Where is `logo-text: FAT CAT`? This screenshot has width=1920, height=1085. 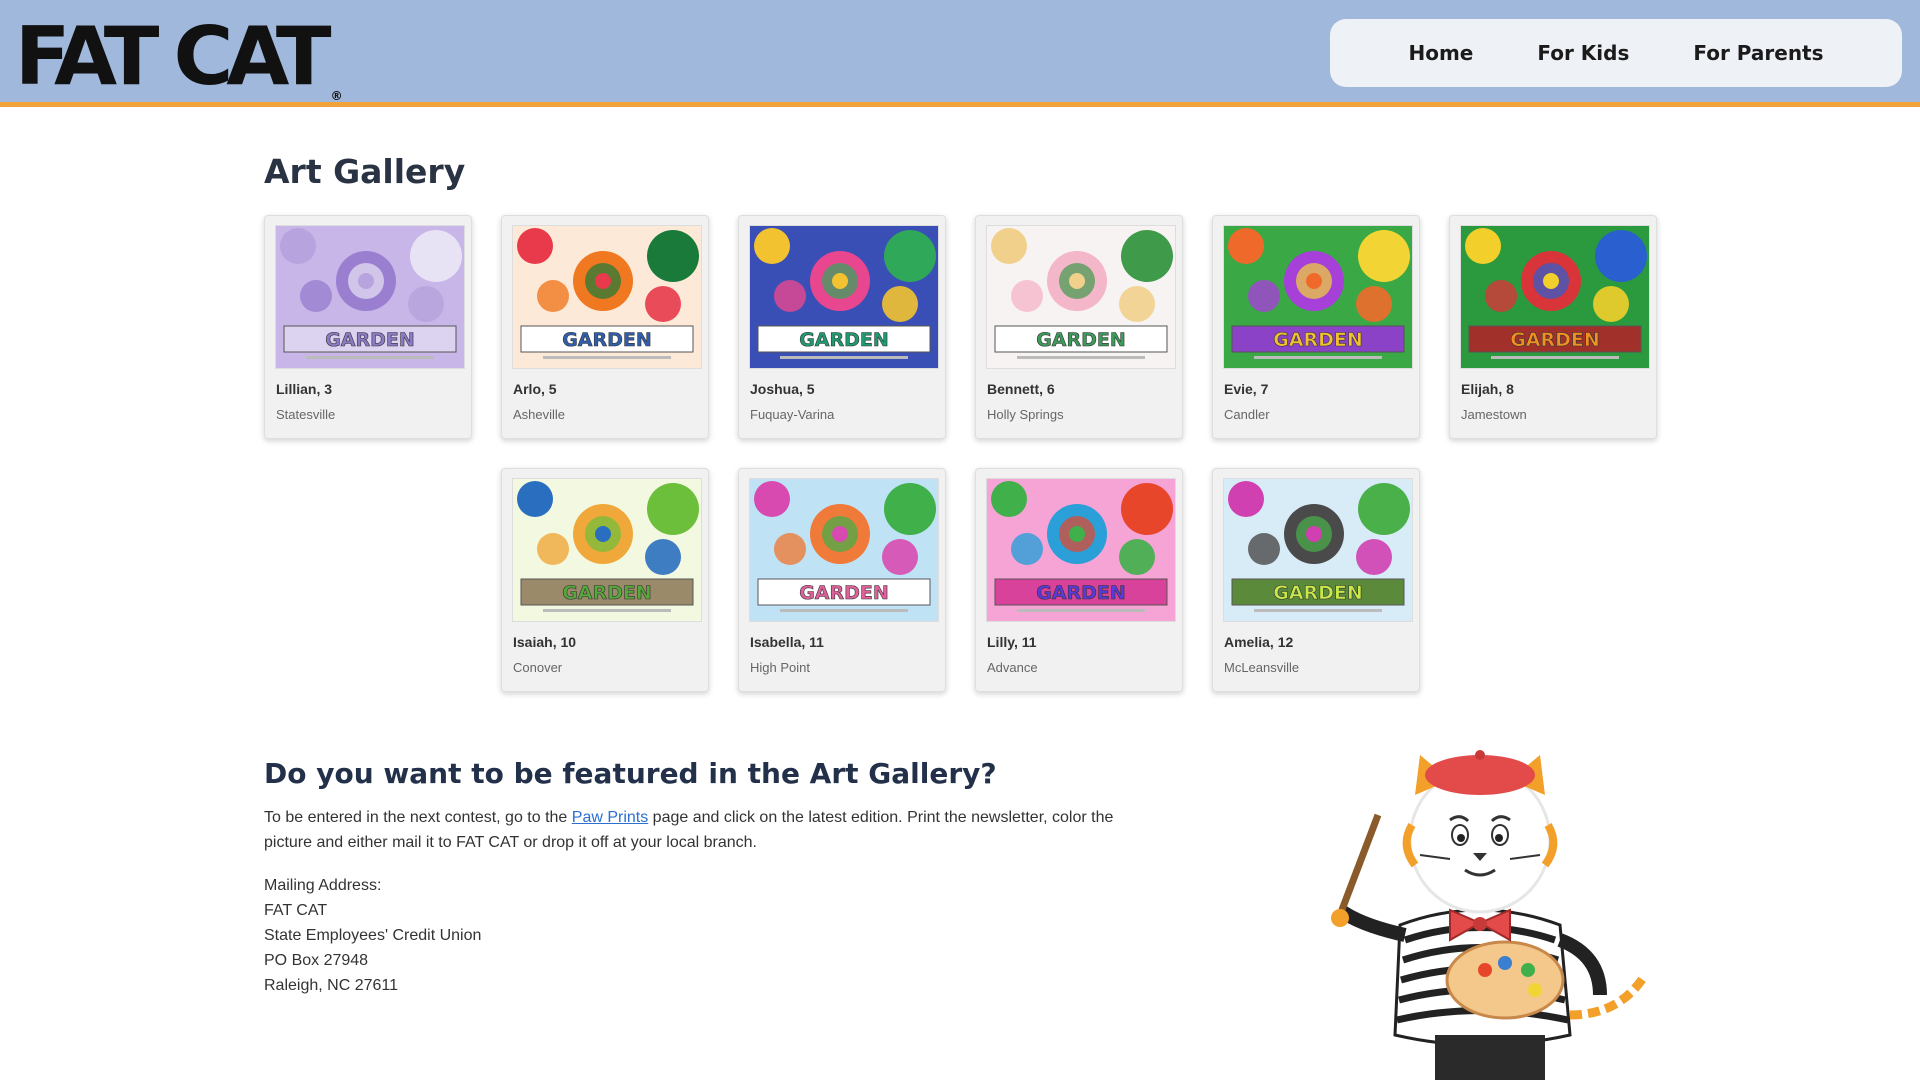 logo-text: FAT CAT is located at coordinates (173, 56).